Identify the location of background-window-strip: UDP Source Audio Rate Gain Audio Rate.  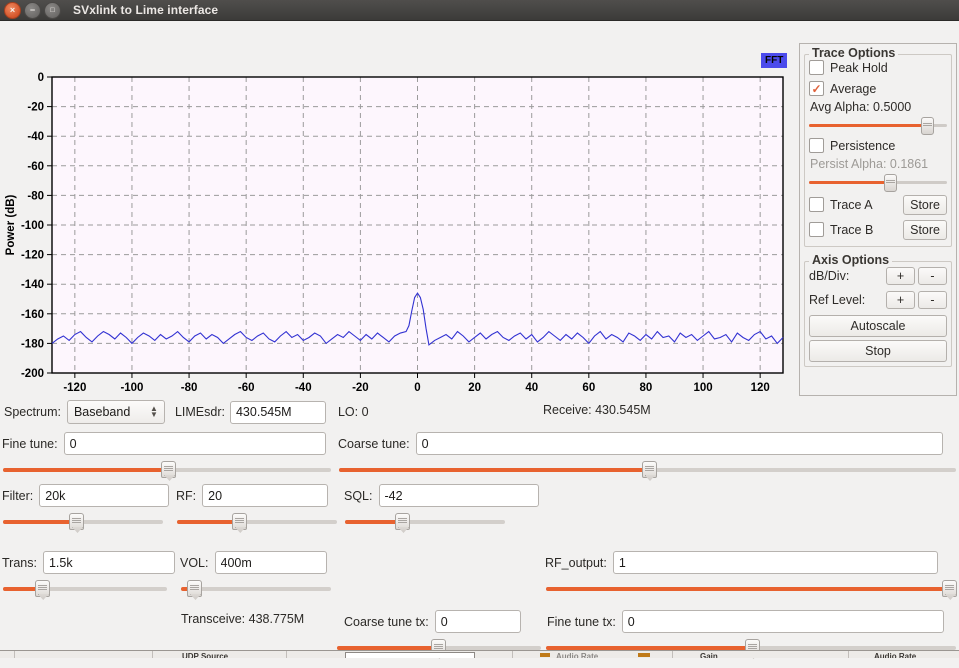
(479, 654).